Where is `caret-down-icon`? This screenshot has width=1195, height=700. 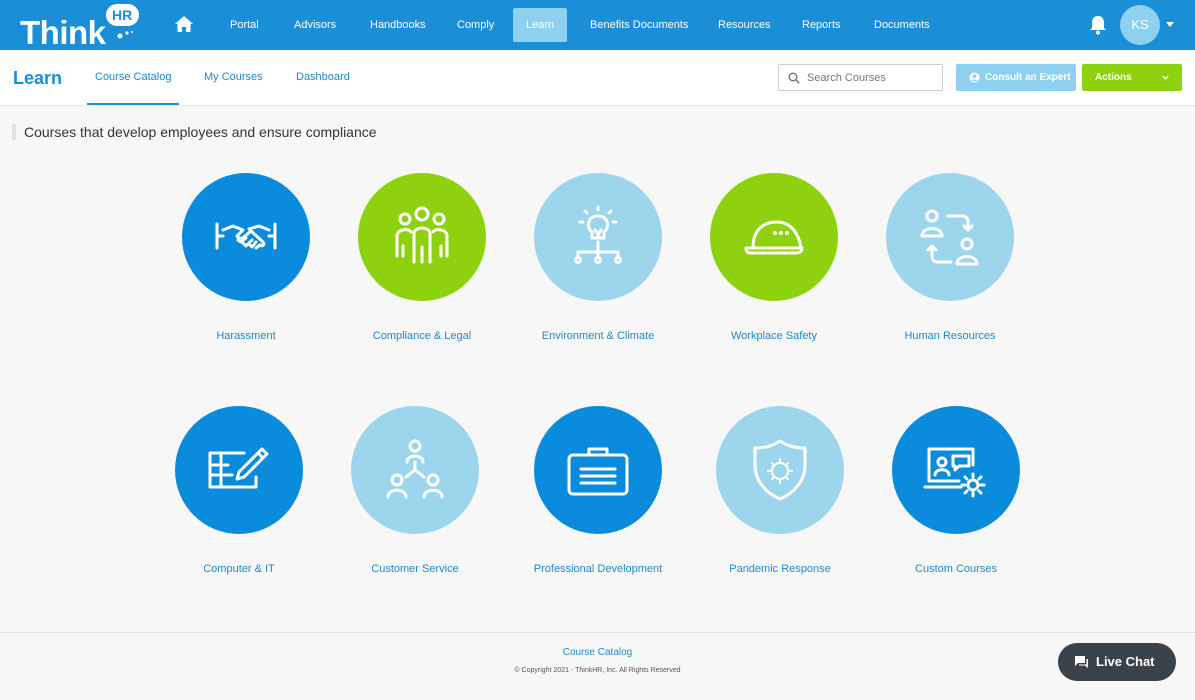 caret-down-icon is located at coordinates (1170, 24).